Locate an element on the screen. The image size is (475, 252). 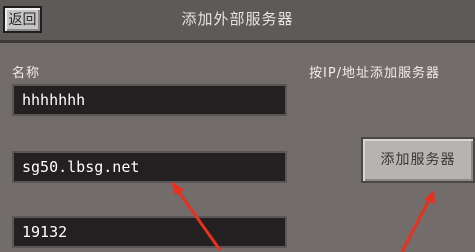
add-server-button: 添加服务器 is located at coordinates (418, 160).